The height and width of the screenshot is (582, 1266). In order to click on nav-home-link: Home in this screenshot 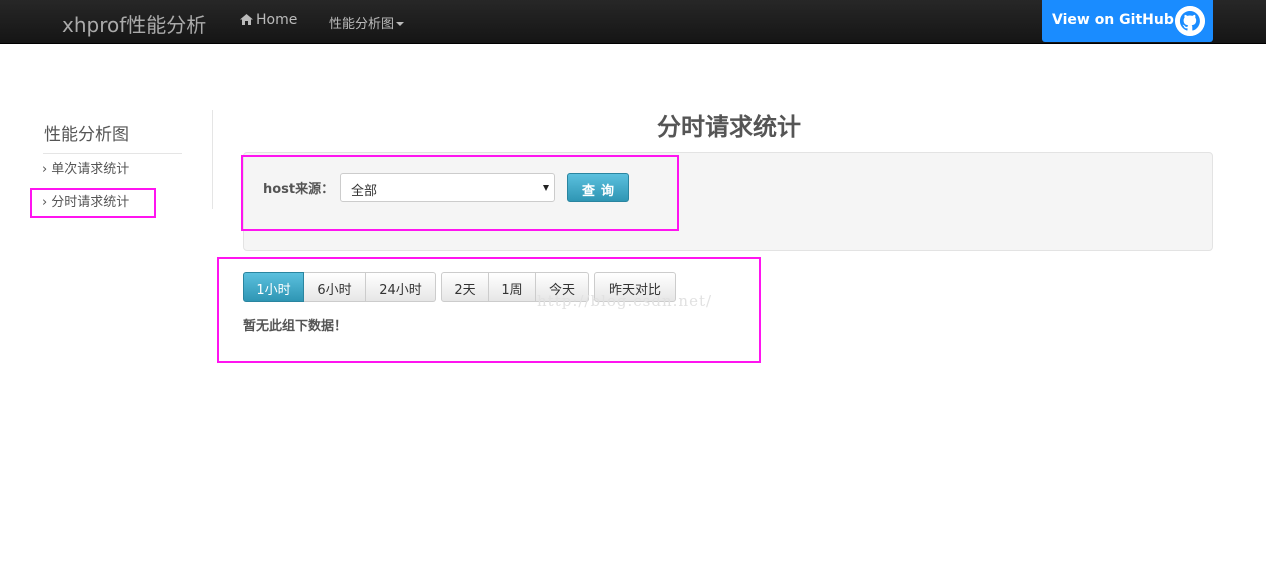, I will do `click(268, 20)`.